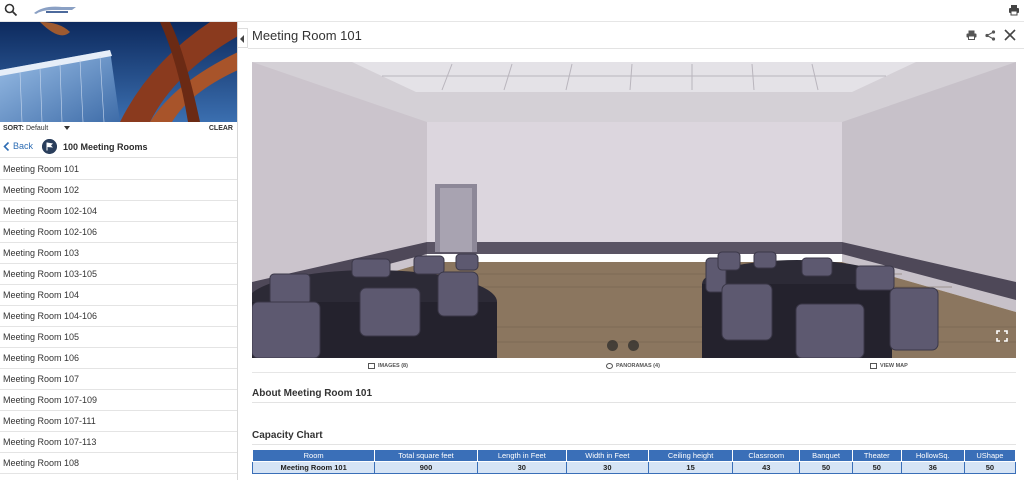 The width and height of the screenshot is (1024, 480). Describe the element at coordinates (118, 463) in the screenshot. I see `list-item: Meeting Room 108` at that location.